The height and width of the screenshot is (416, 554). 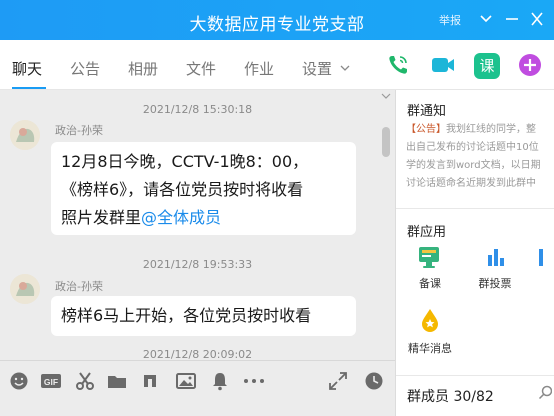 I want to click on message-timestamp: 2021/12/8 20:09:02, so click(x=197, y=354).